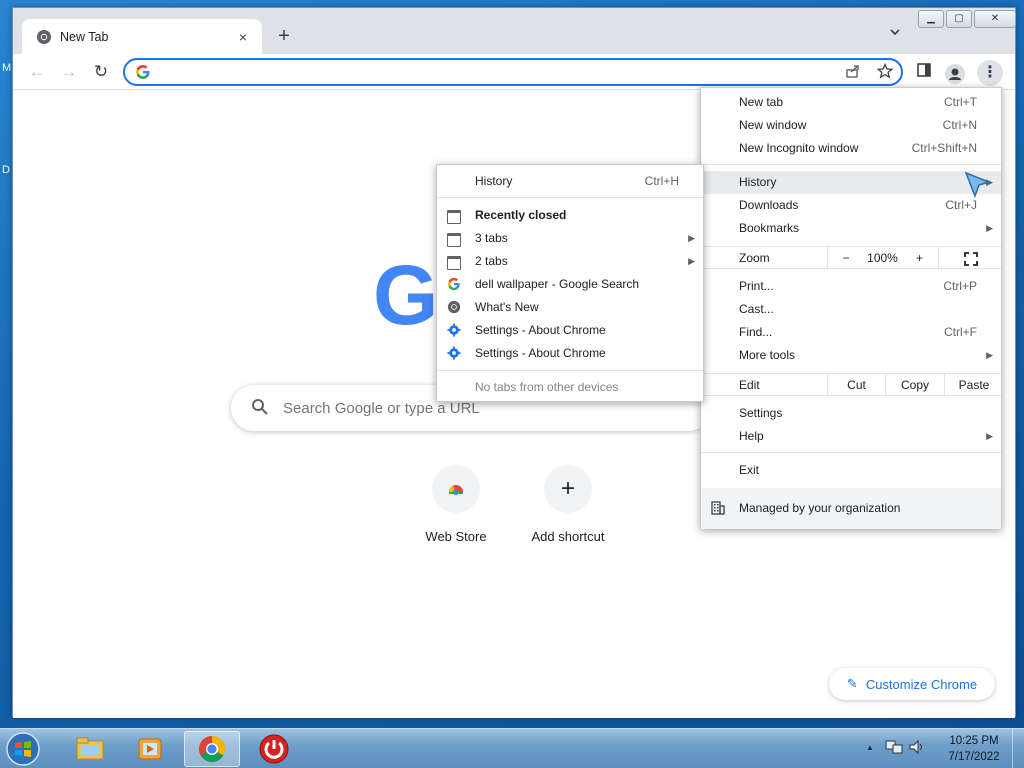 Image resolution: width=1024 pixels, height=768 pixels. Describe the element at coordinates (885, 72) in the screenshot. I see `bookmark-star-icon` at that location.